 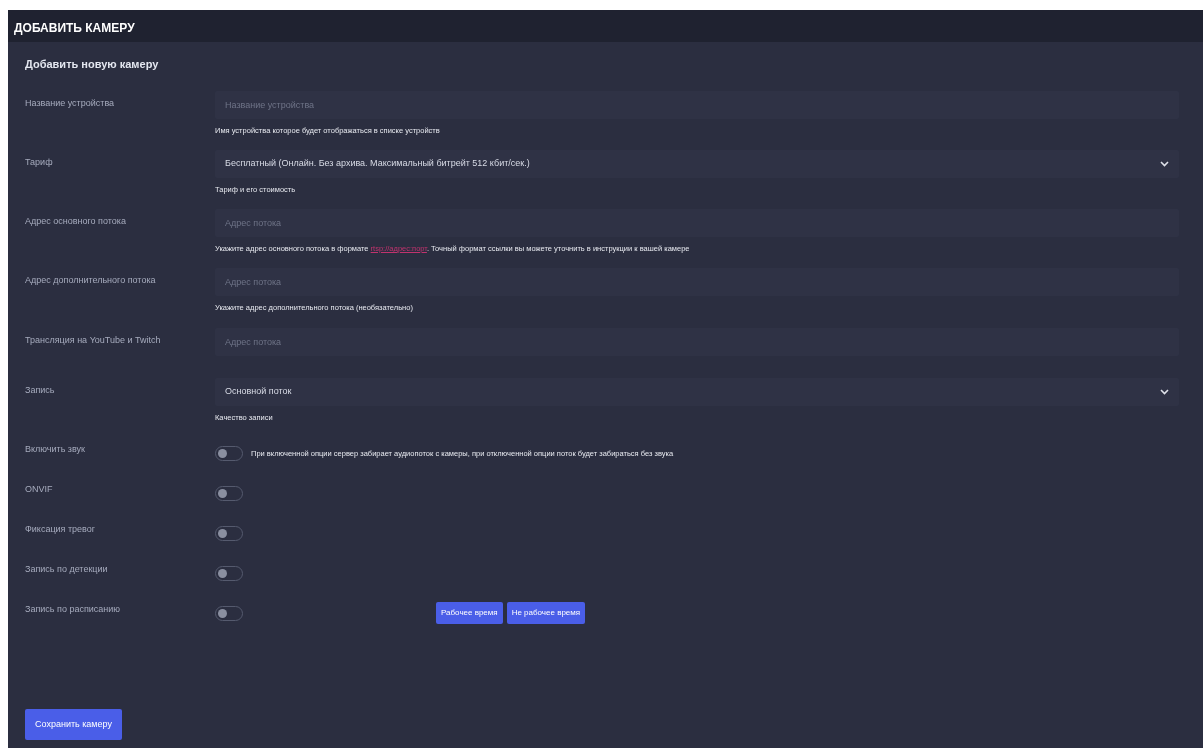 What do you see at coordinates (697, 163) in the screenshot?
I see `select-field: Бесплатный (Онлайн. Без архива. Максимальный битрейт 512 кбит/сек.)` at bounding box center [697, 163].